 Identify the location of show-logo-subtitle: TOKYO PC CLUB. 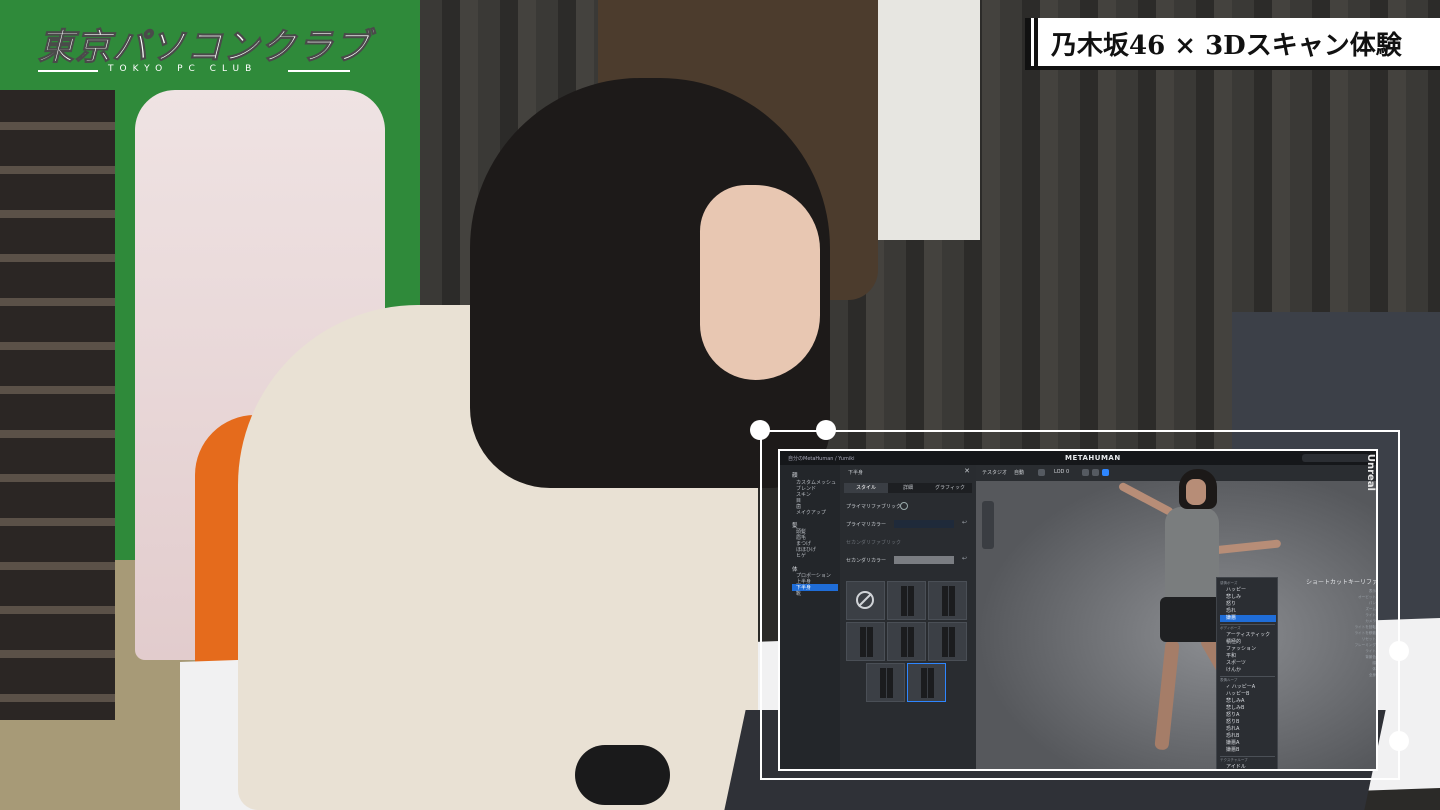
(183, 69).